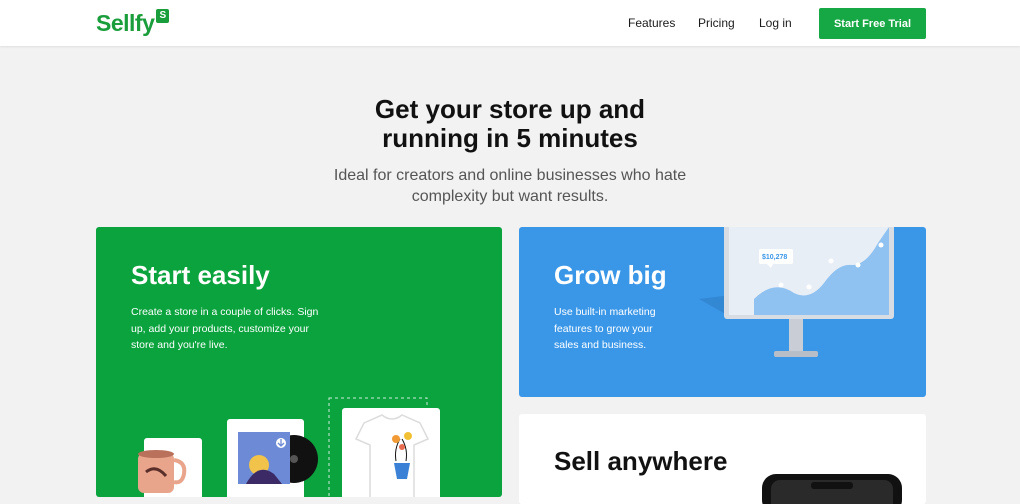 This screenshot has width=1020, height=504. Describe the element at coordinates (272, 458) in the screenshot. I see `album-product-card` at that location.